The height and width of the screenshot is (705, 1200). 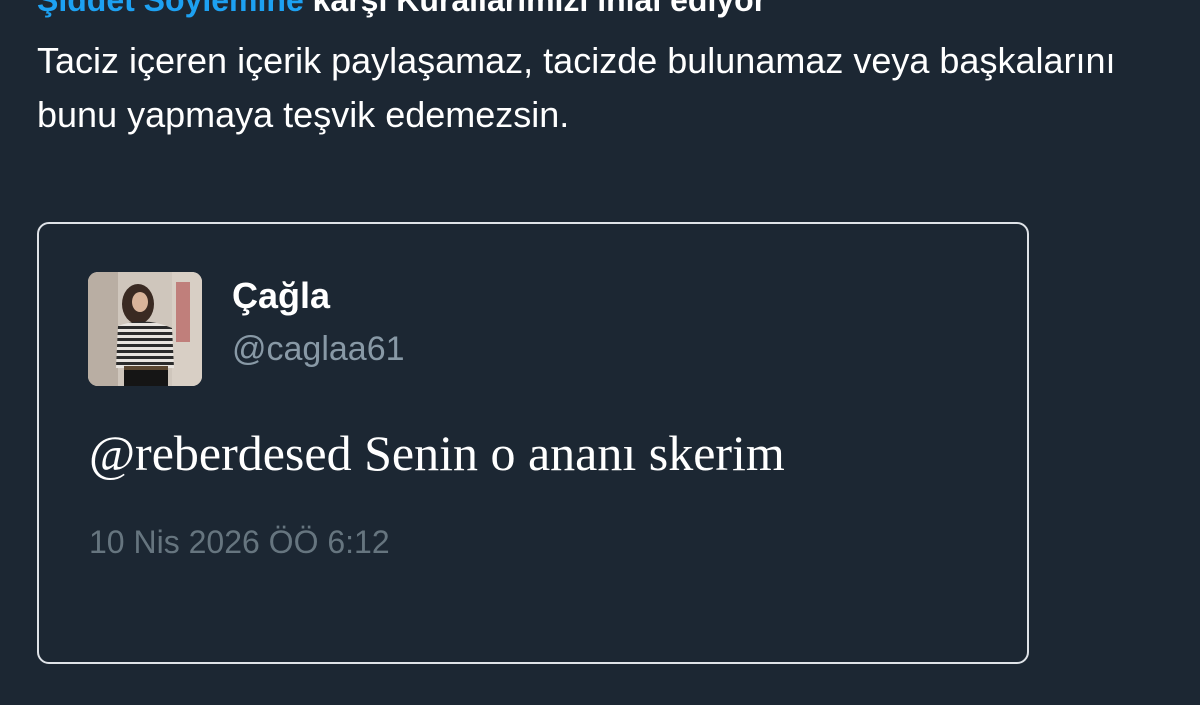 I want to click on violent-speech-rules-link: Şiddet Söylemine, so click(x=170, y=9).